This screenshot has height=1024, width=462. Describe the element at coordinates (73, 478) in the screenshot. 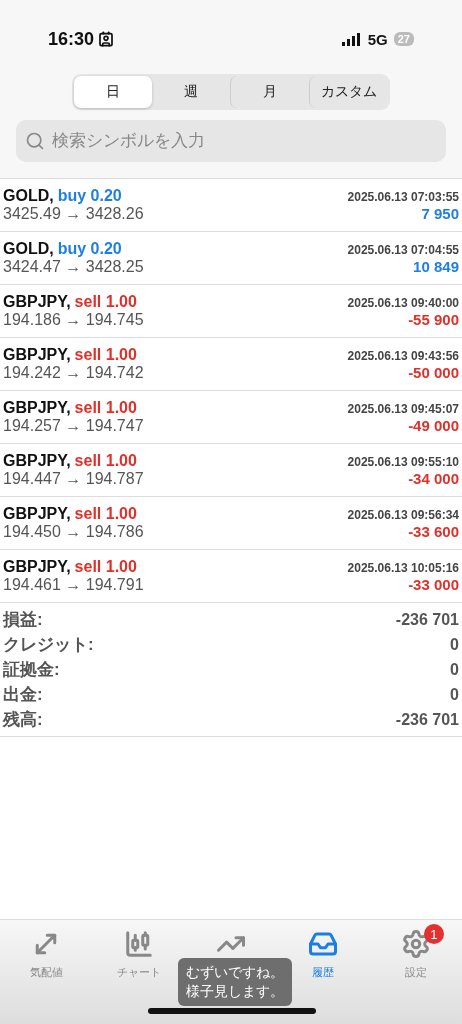

I see `price-range: 194.447 → 194.787` at that location.